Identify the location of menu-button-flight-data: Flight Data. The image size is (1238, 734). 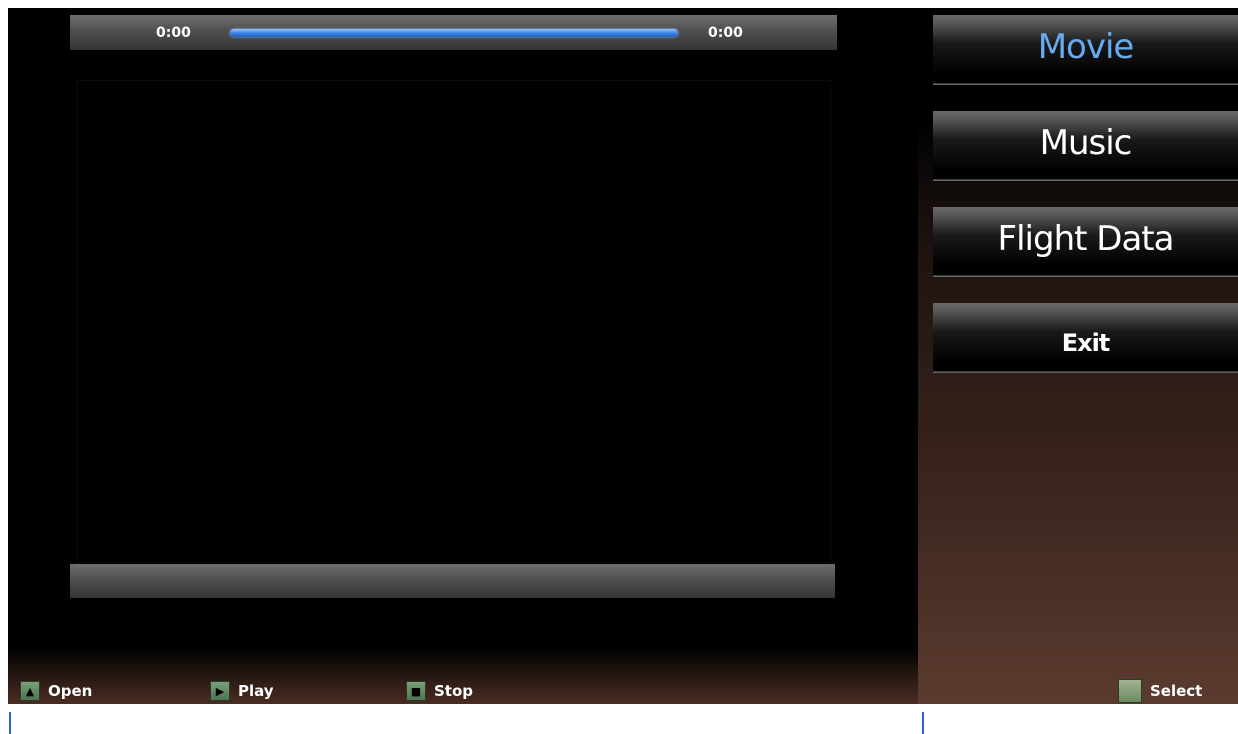
(1085, 242).